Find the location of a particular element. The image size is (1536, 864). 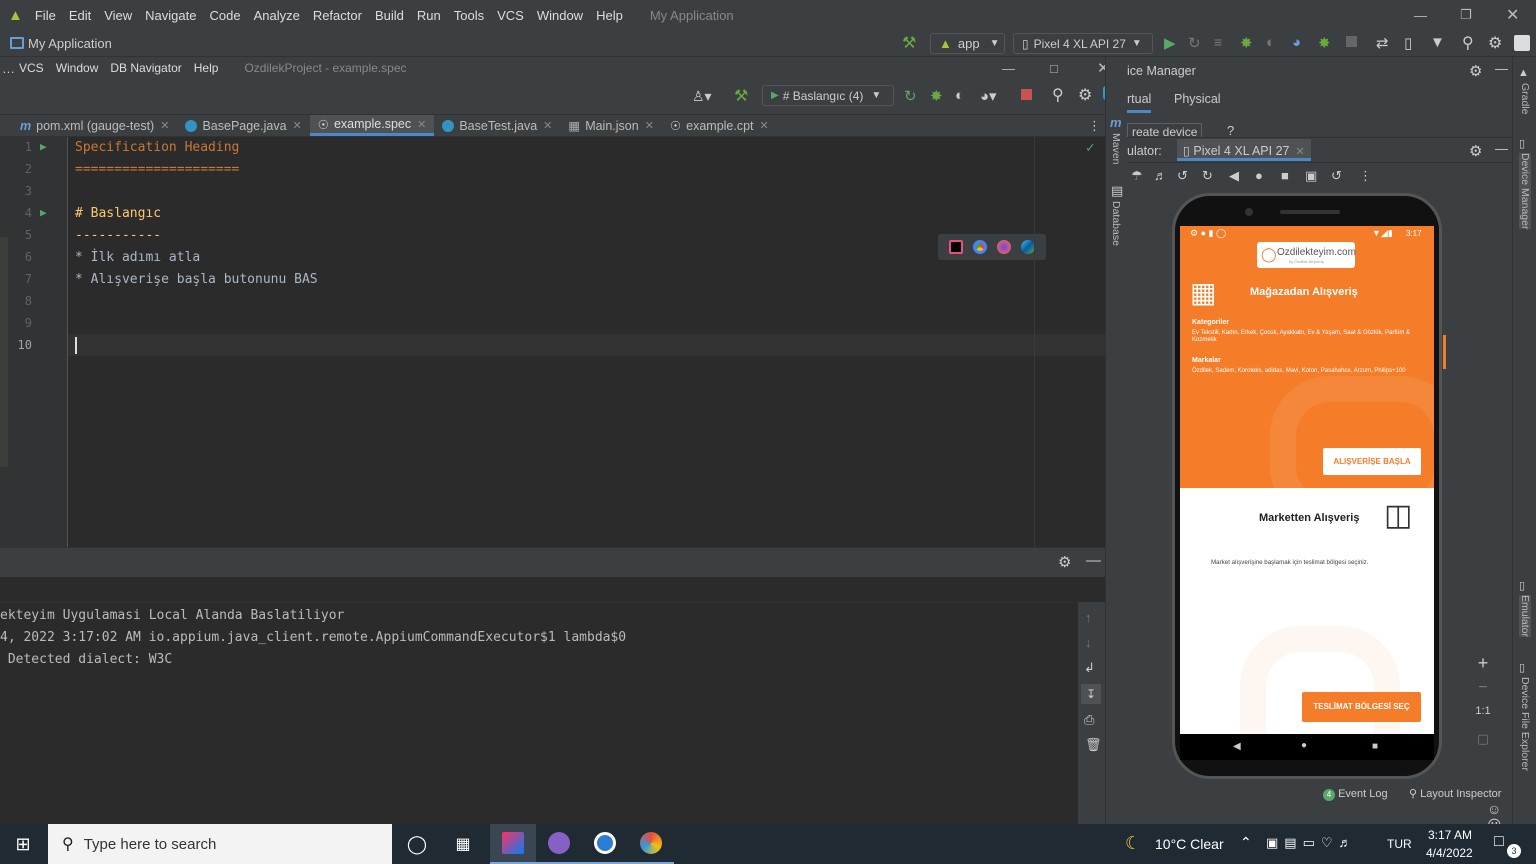

menu-window-2: Window is located at coordinates (77, 68).